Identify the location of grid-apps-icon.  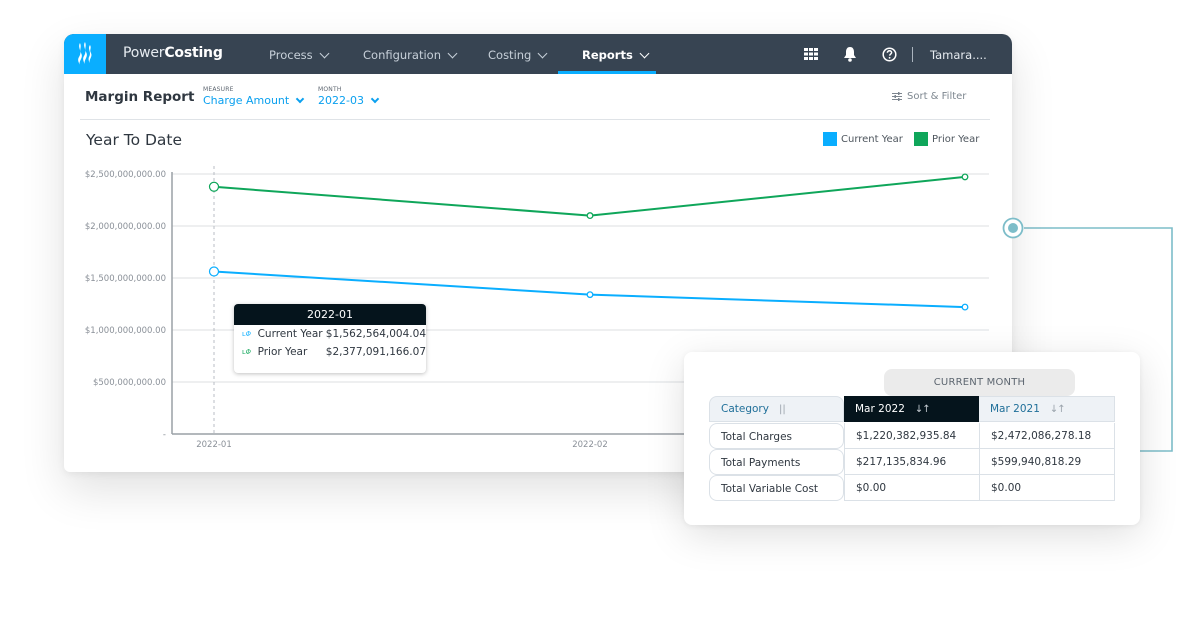
(811, 54).